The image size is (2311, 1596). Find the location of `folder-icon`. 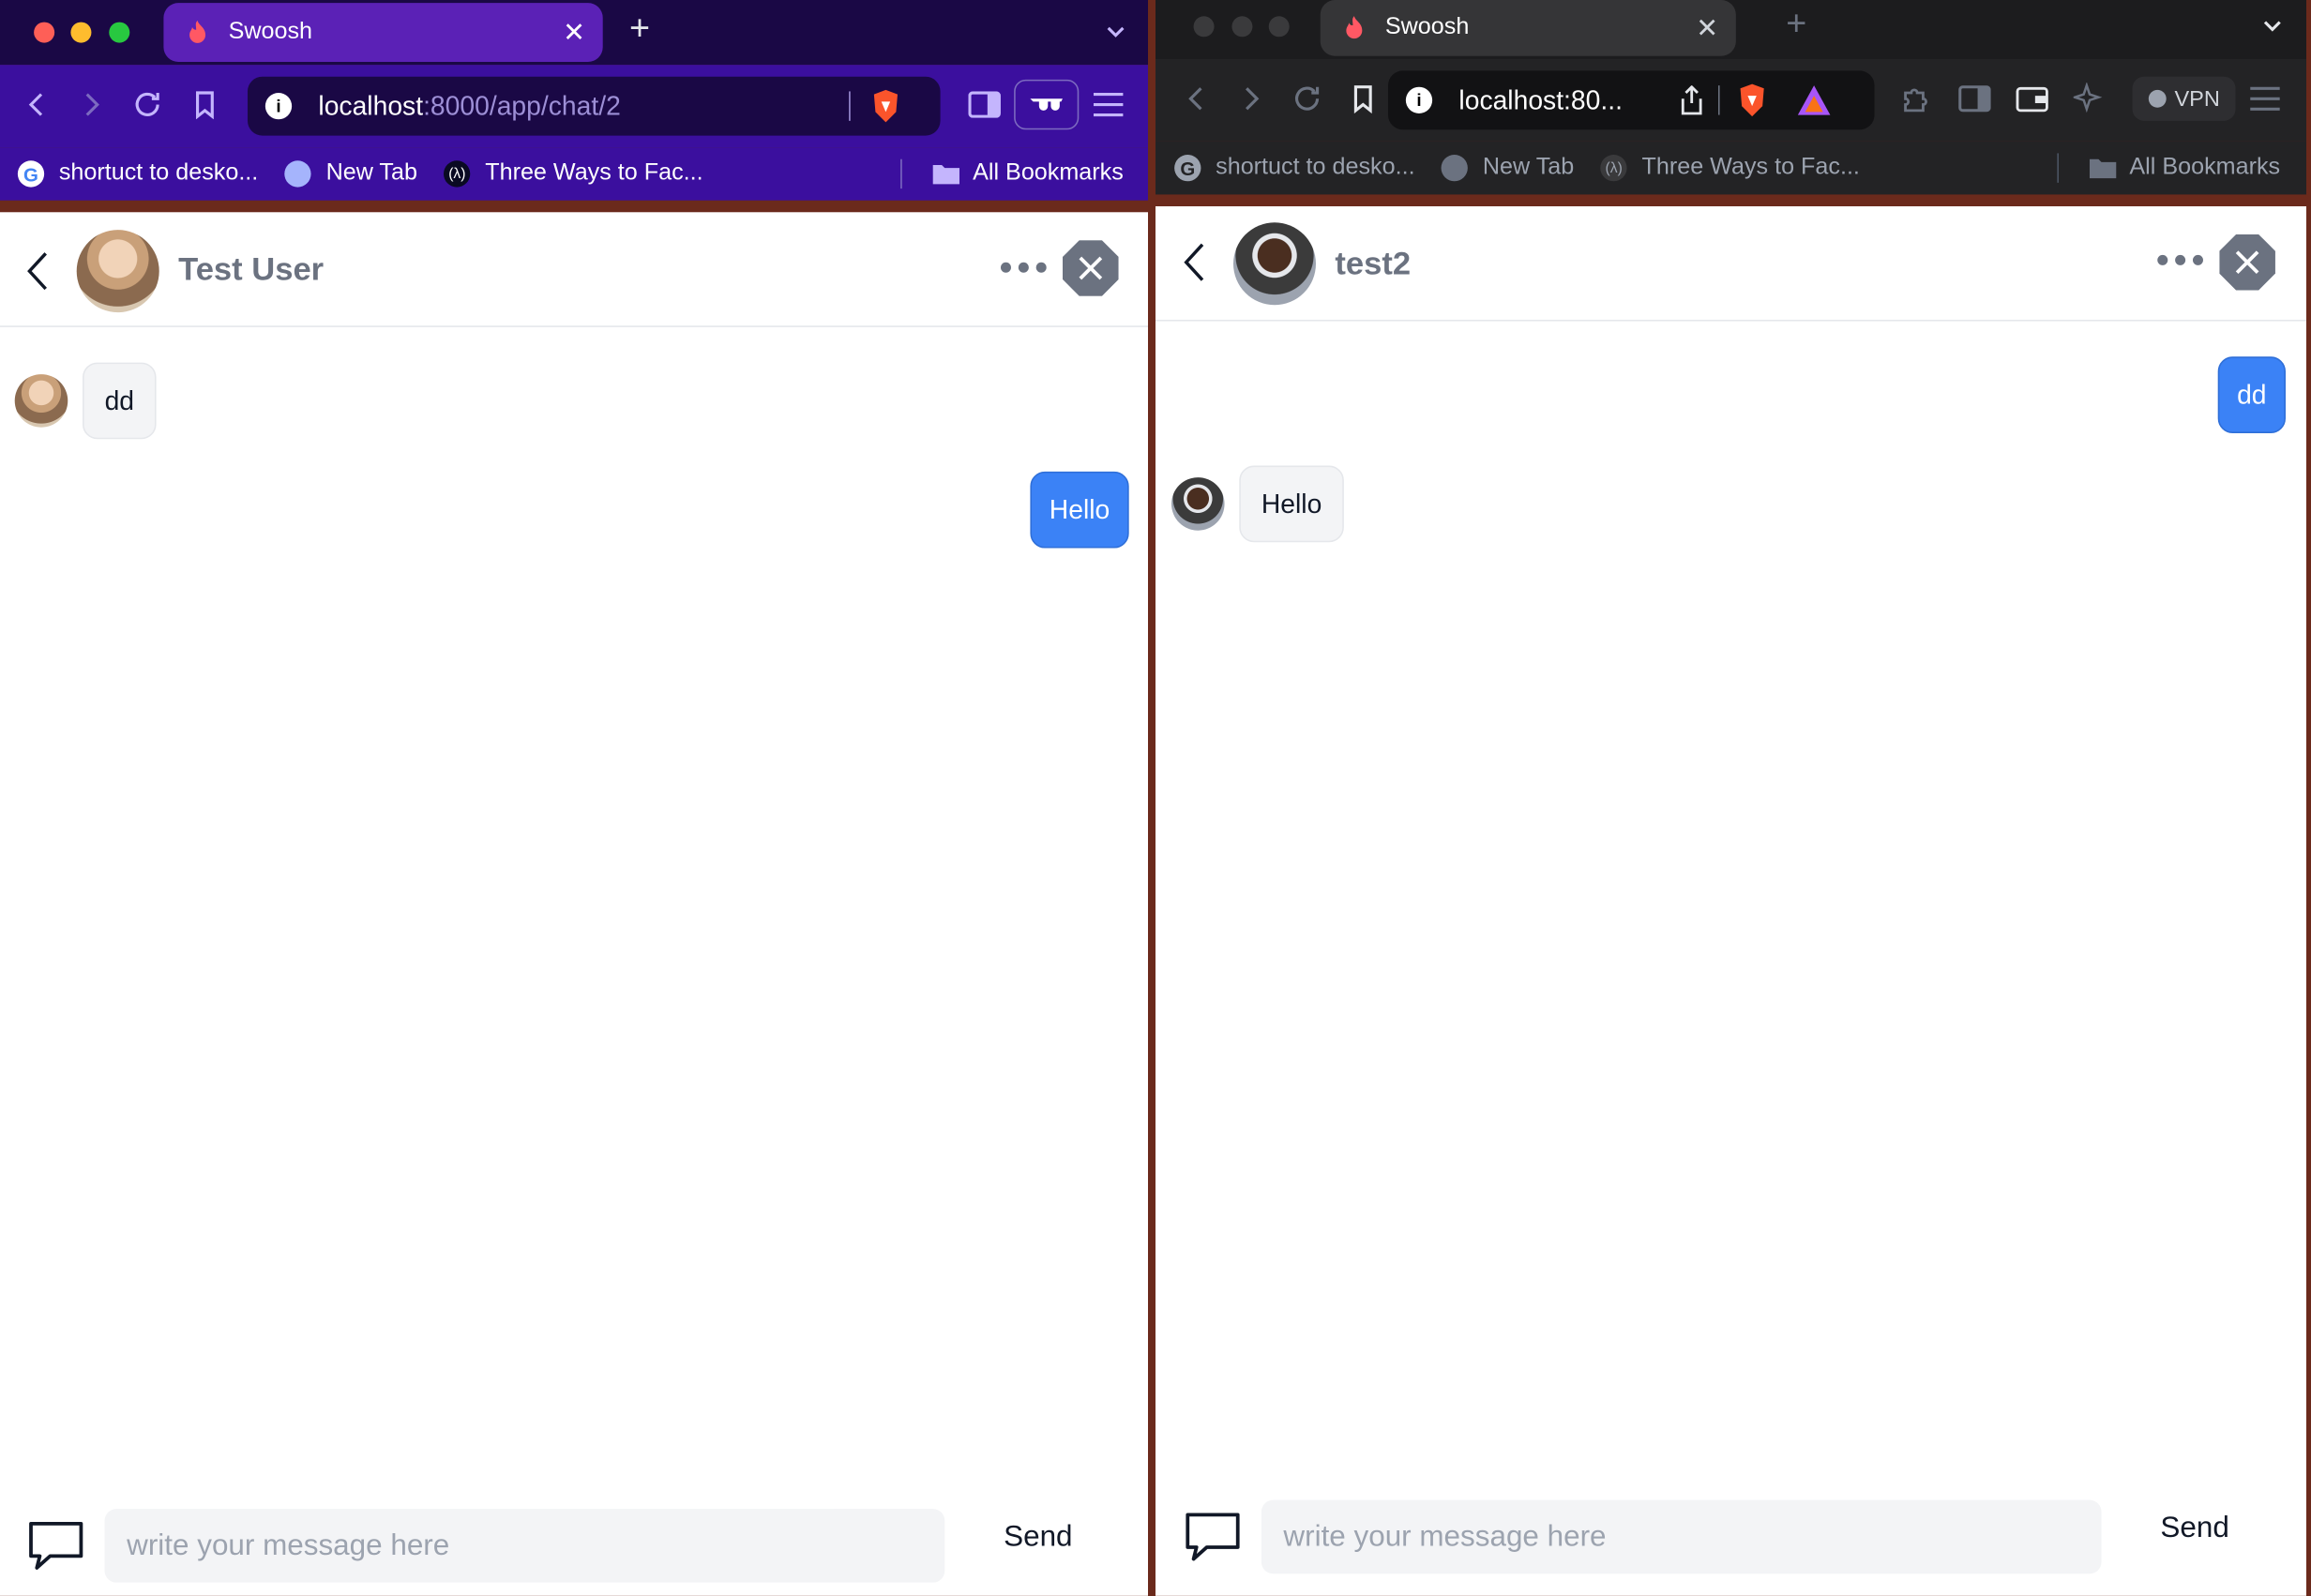

folder-icon is located at coordinates (945, 174).